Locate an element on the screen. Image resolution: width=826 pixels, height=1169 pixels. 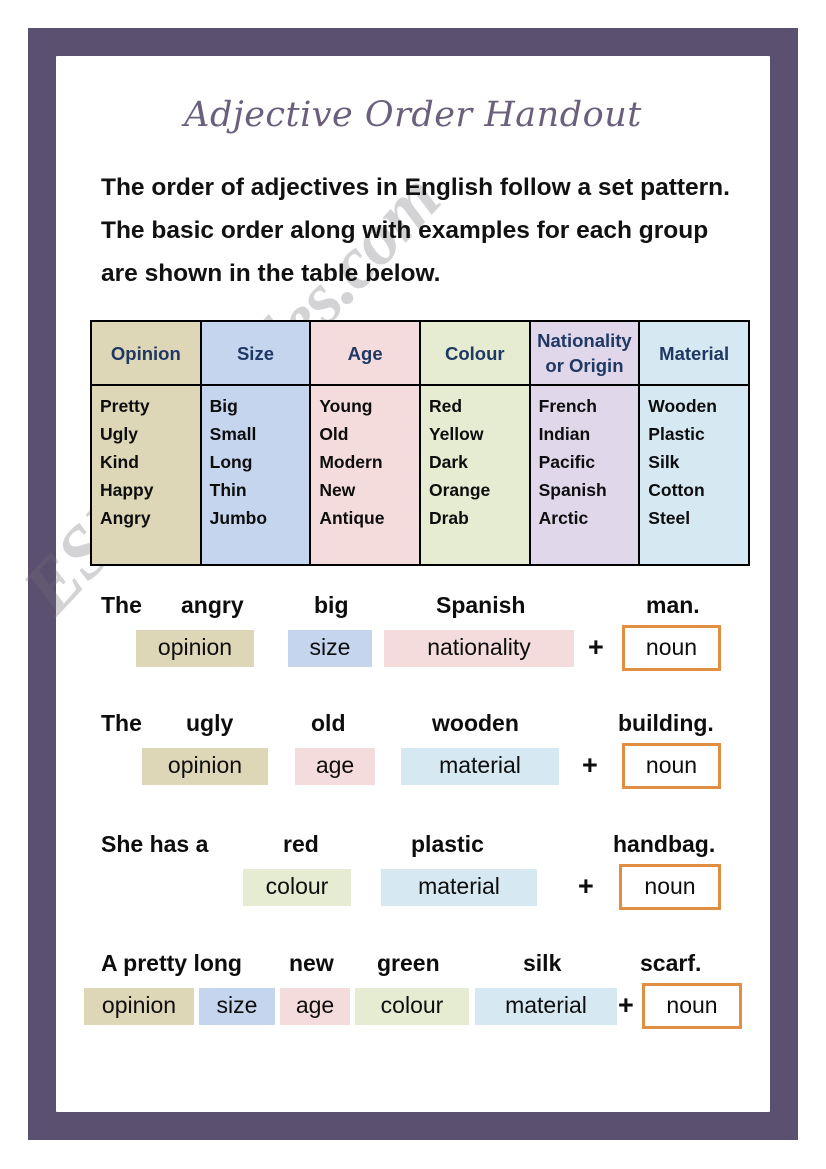
adjective-item: Happy is located at coordinates (127, 490).